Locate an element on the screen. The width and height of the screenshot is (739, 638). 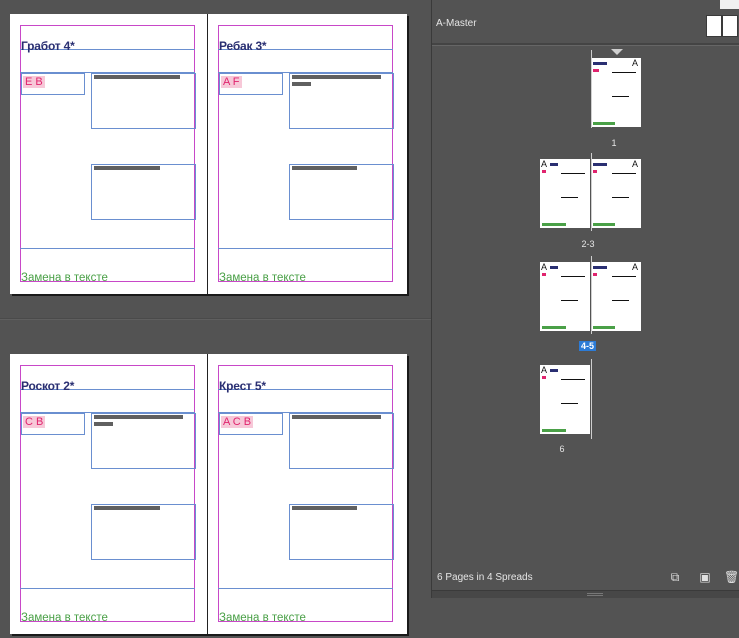
spread-label-4-5-selected: 4-5 is located at coordinates (588, 346).